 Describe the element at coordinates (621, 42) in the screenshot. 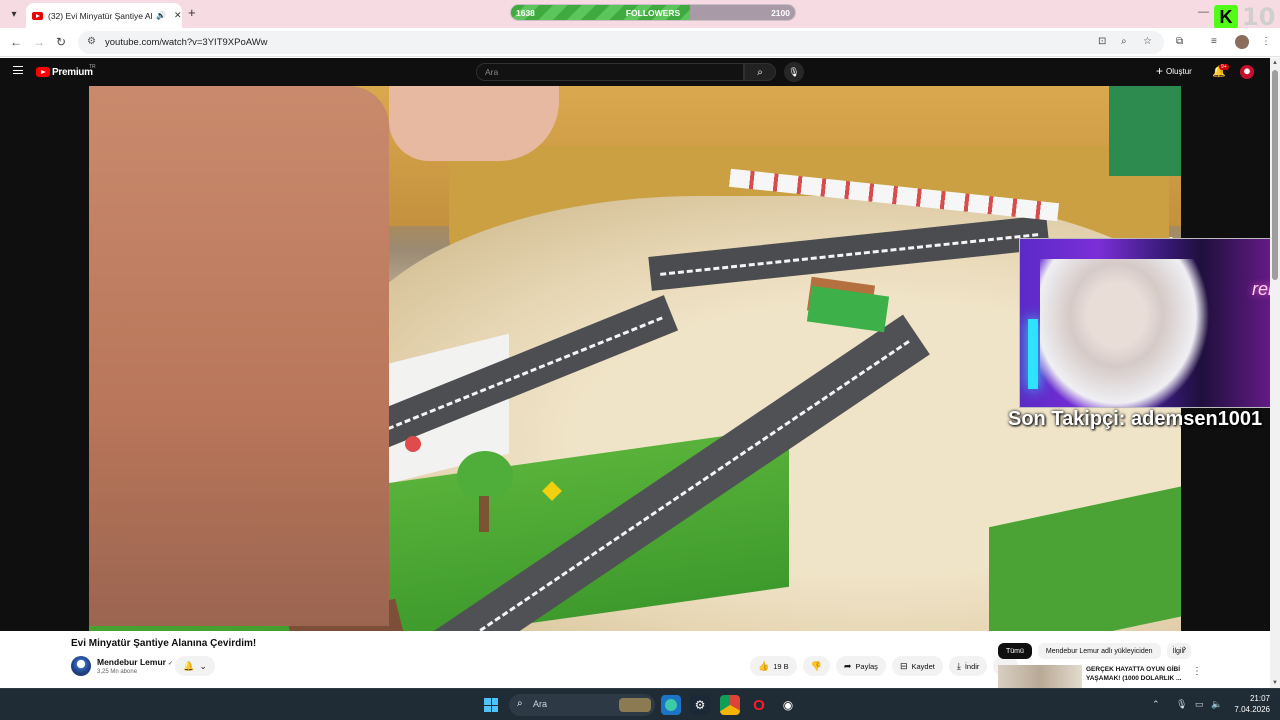

I see `address-bar: ⚙ youtube.com/watch?v=3YIT9XPoAWw ⊡ ⌕ ☆` at that location.